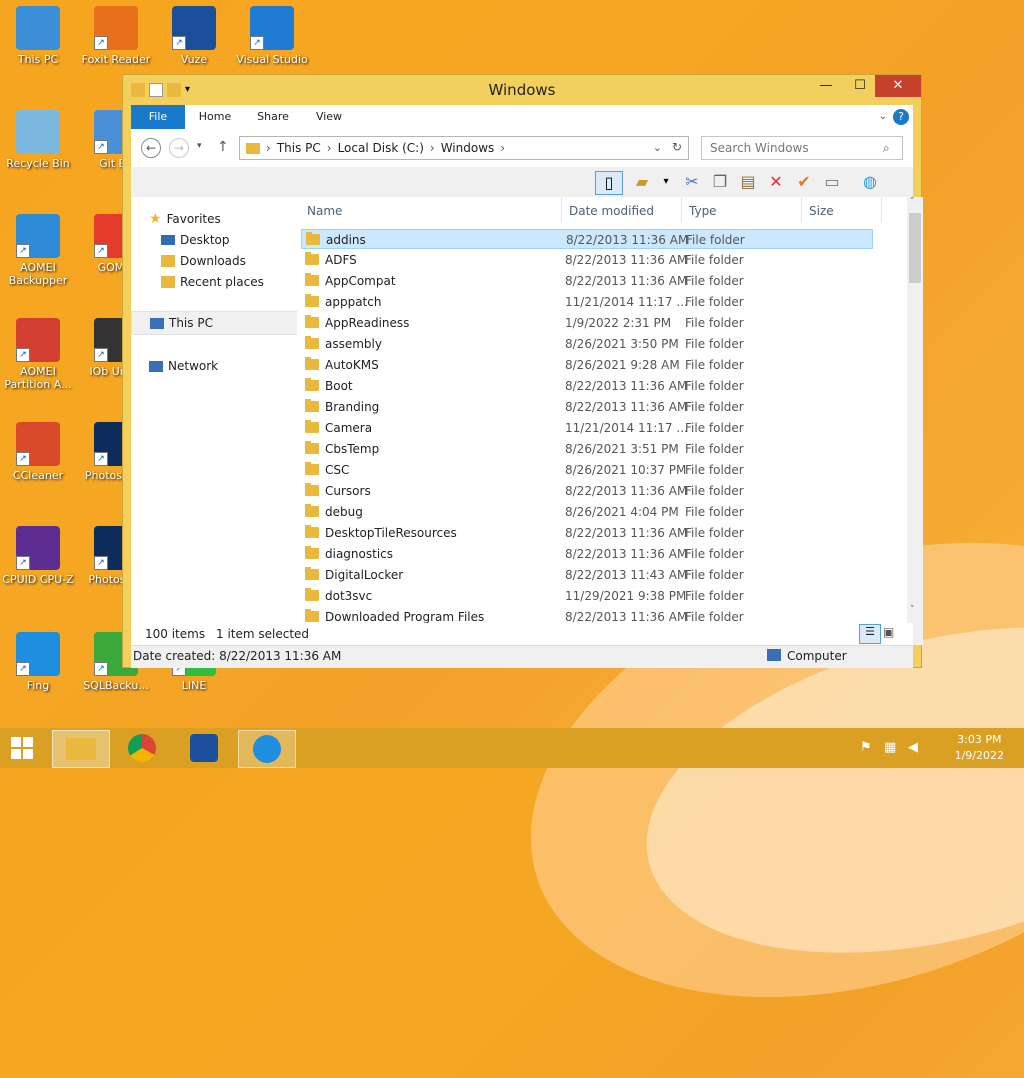 The width and height of the screenshot is (1024, 1078). I want to click on cut-icon: ✂, so click(692, 182).